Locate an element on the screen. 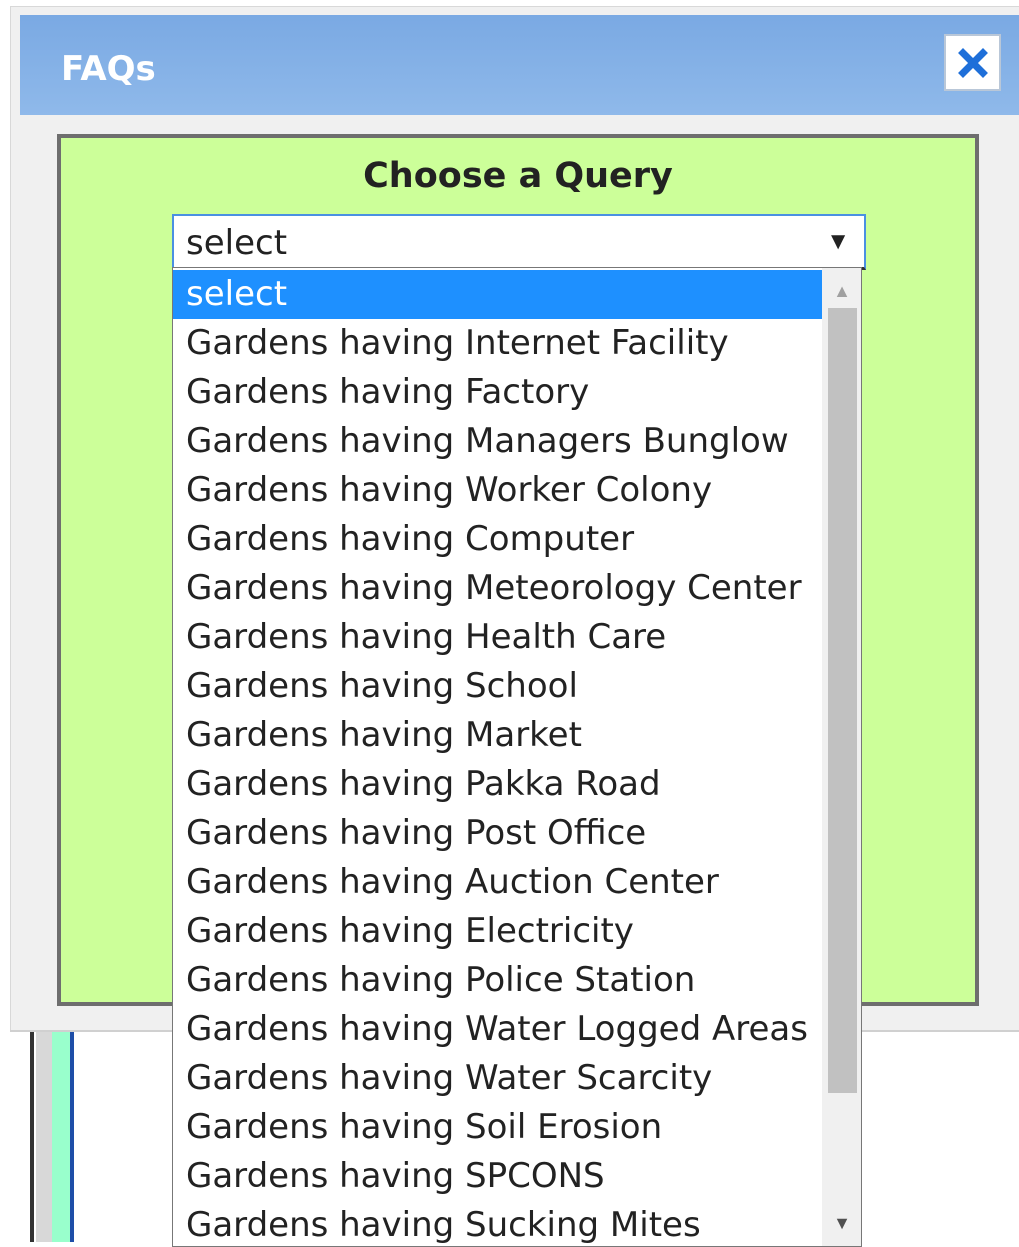 Image resolution: width=1019 pixels, height=1247 pixels. dropdown-option: Gardens having School is located at coordinates (497, 686).